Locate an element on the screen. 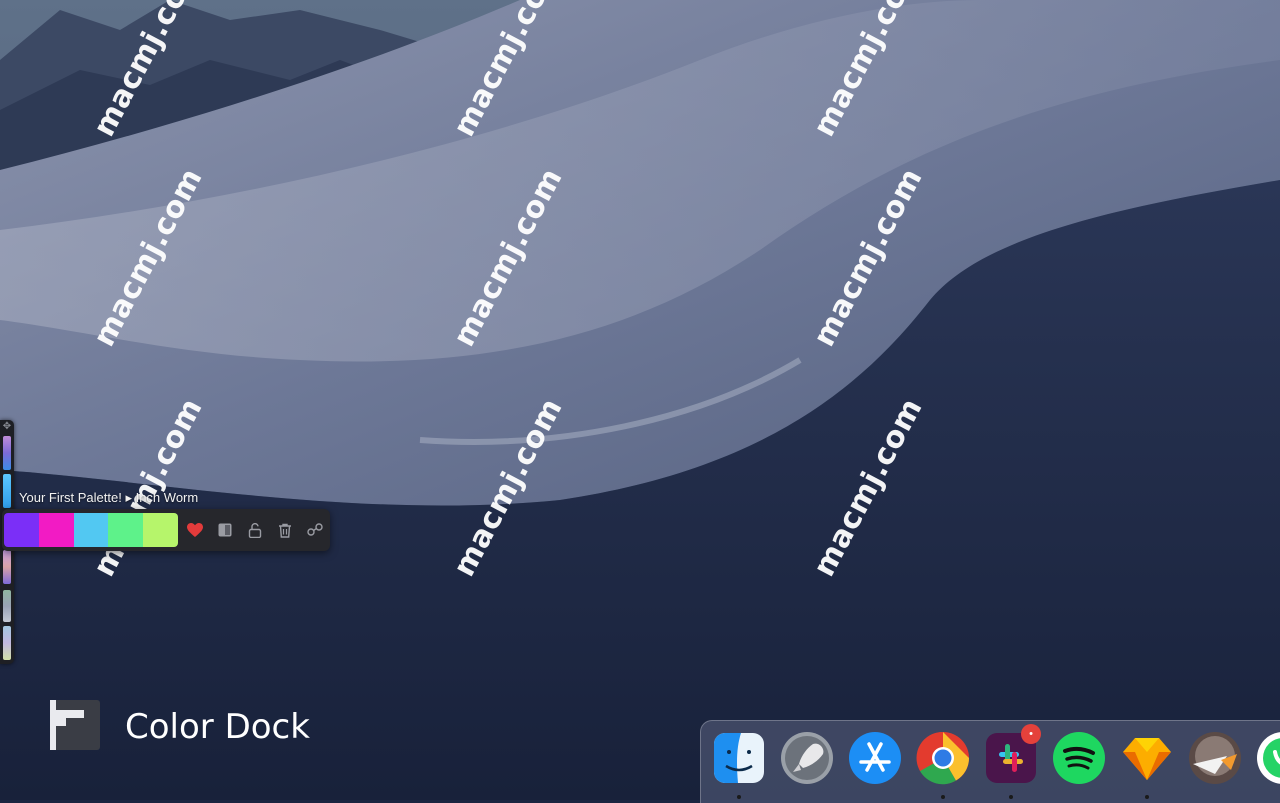 The image size is (1280, 803). sketch-icon is located at coordinates (1147, 758).